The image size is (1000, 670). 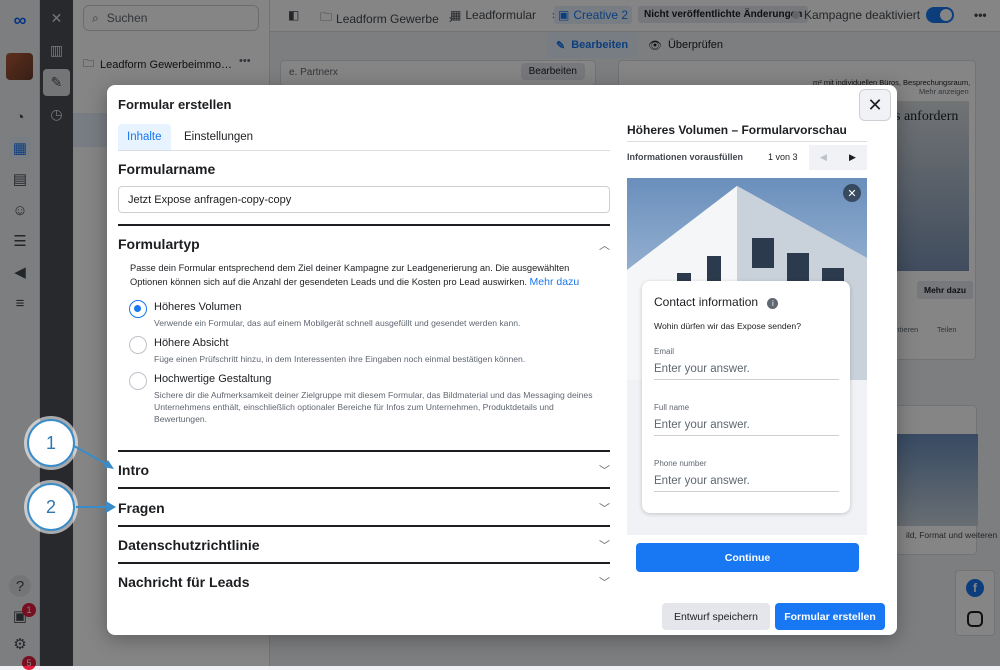 What do you see at coordinates (159, 244) in the screenshot?
I see `form-type-title: Formulartyp` at bounding box center [159, 244].